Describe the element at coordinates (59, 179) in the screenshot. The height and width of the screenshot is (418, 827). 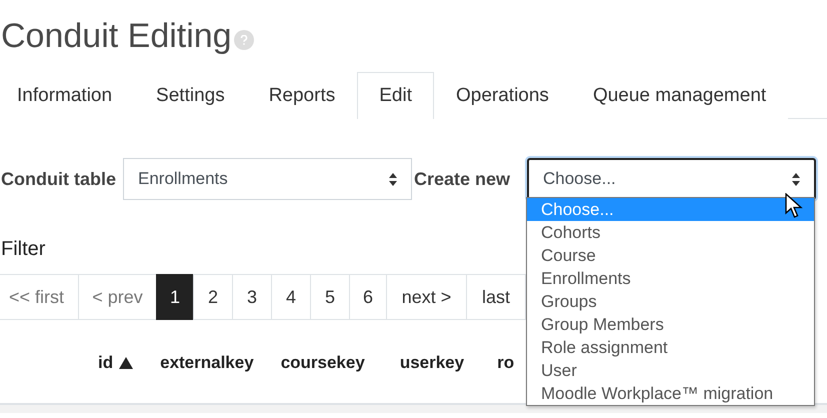
I see `field-label: Conduit table` at that location.